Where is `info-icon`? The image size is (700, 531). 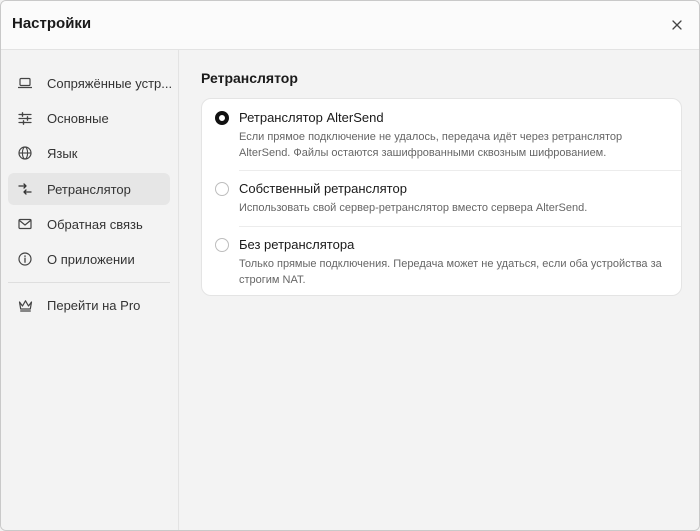 info-icon is located at coordinates (25, 259).